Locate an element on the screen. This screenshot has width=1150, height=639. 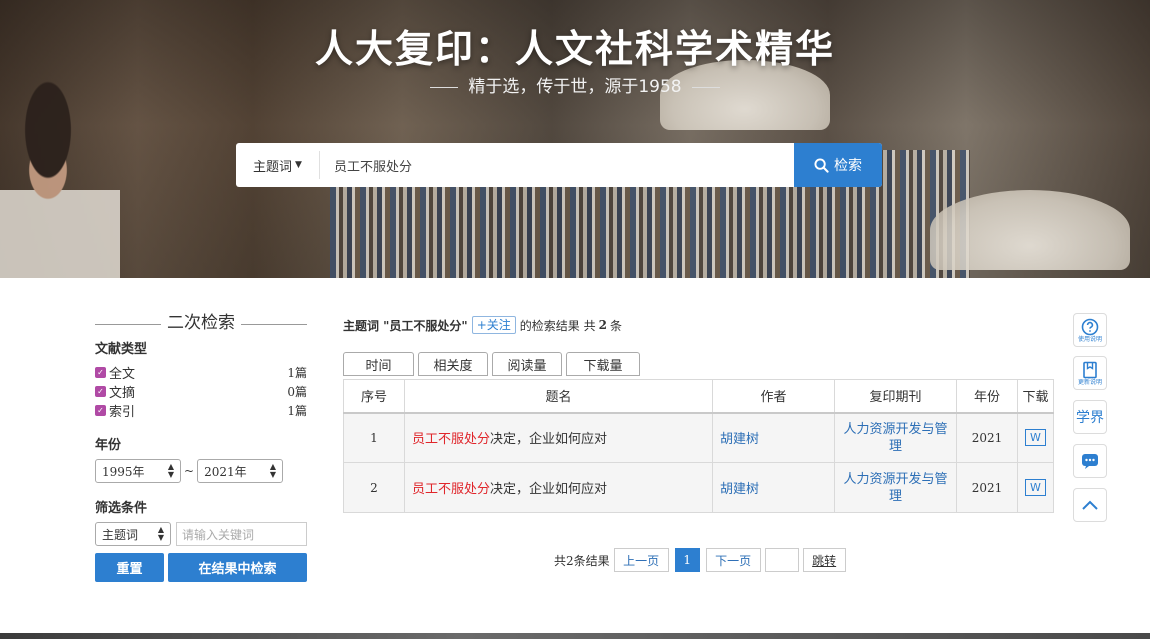
search-bar: 主题词▼ 检索 is located at coordinates (559, 165).